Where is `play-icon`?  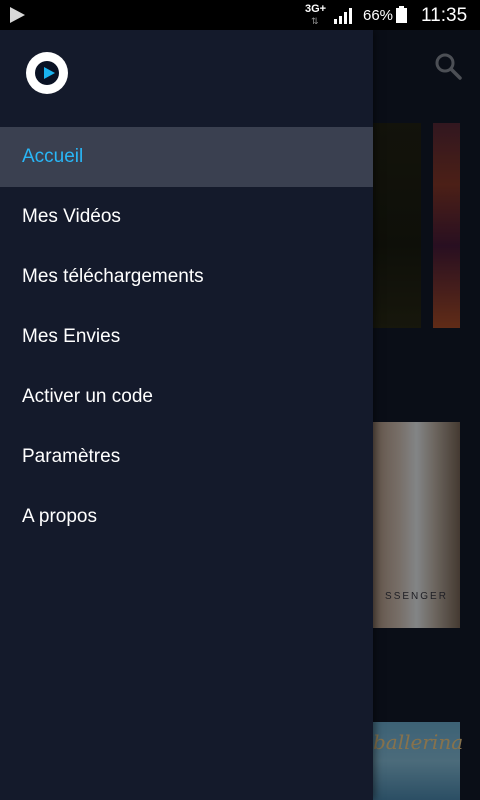
play-icon is located at coordinates (49, 73).